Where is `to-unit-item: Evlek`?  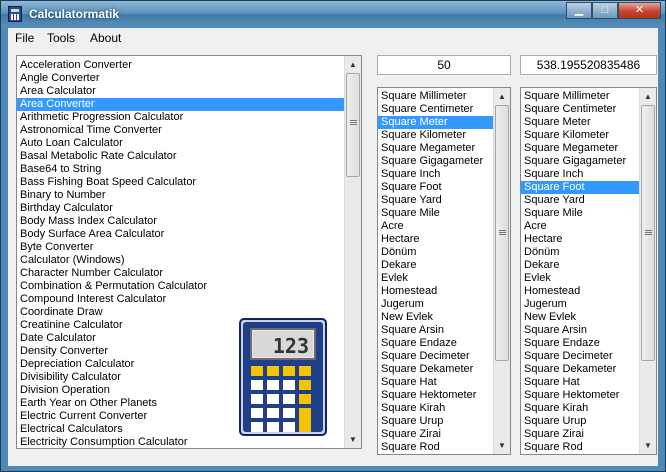
to-unit-item: Evlek is located at coordinates (588, 278).